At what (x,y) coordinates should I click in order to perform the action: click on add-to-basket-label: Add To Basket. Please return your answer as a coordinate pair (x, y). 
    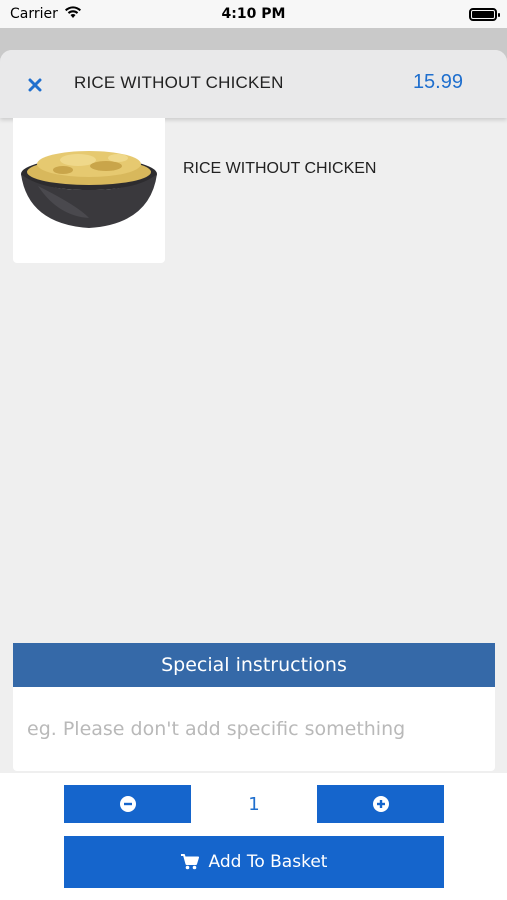
    Looking at the image, I should click on (268, 862).